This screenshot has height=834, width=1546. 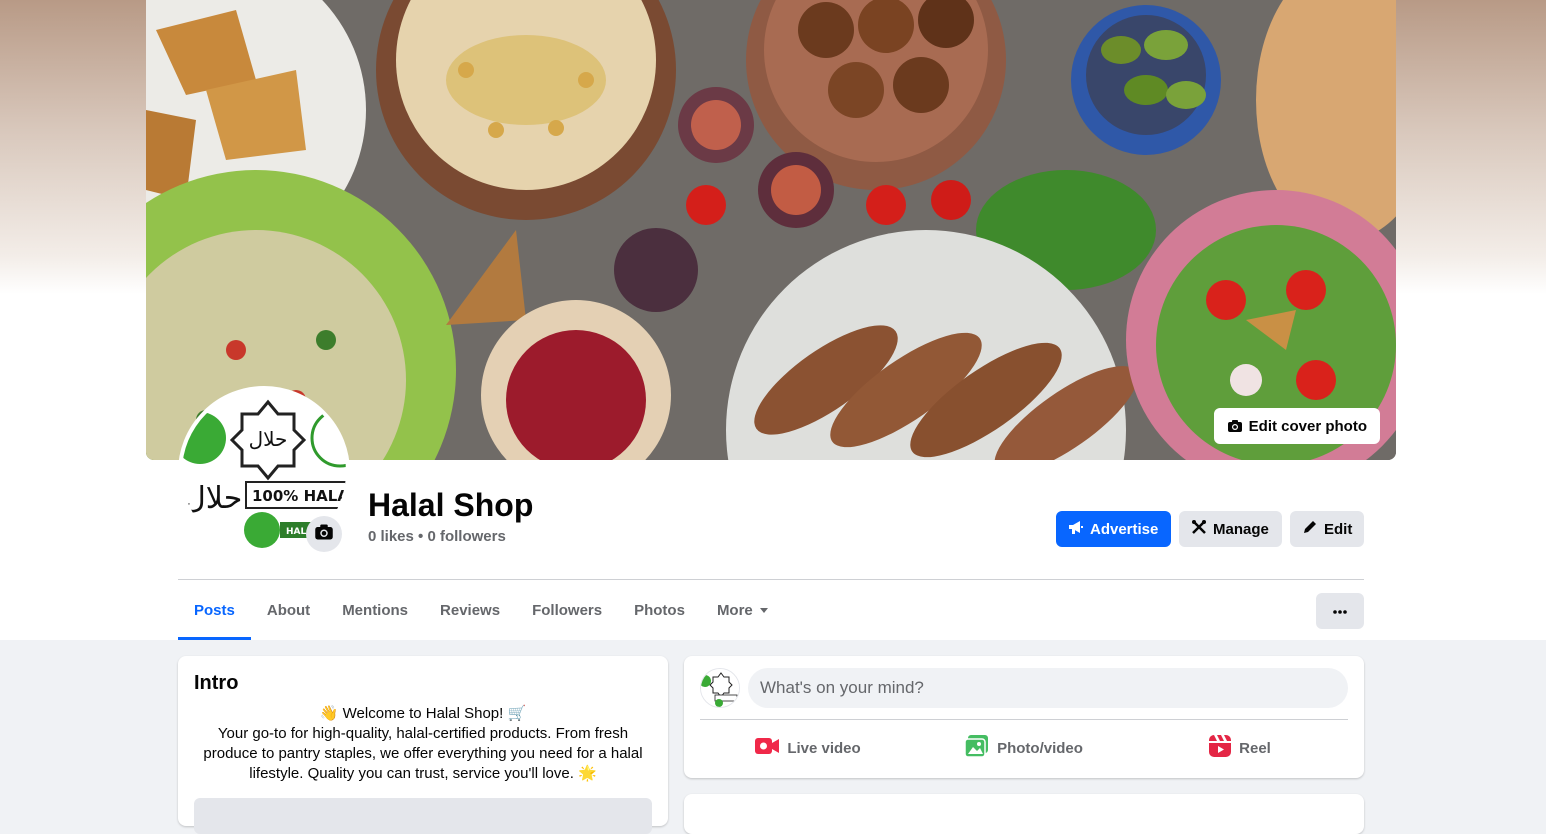 What do you see at coordinates (1255, 748) in the screenshot?
I see `reel-label: Reel` at bounding box center [1255, 748].